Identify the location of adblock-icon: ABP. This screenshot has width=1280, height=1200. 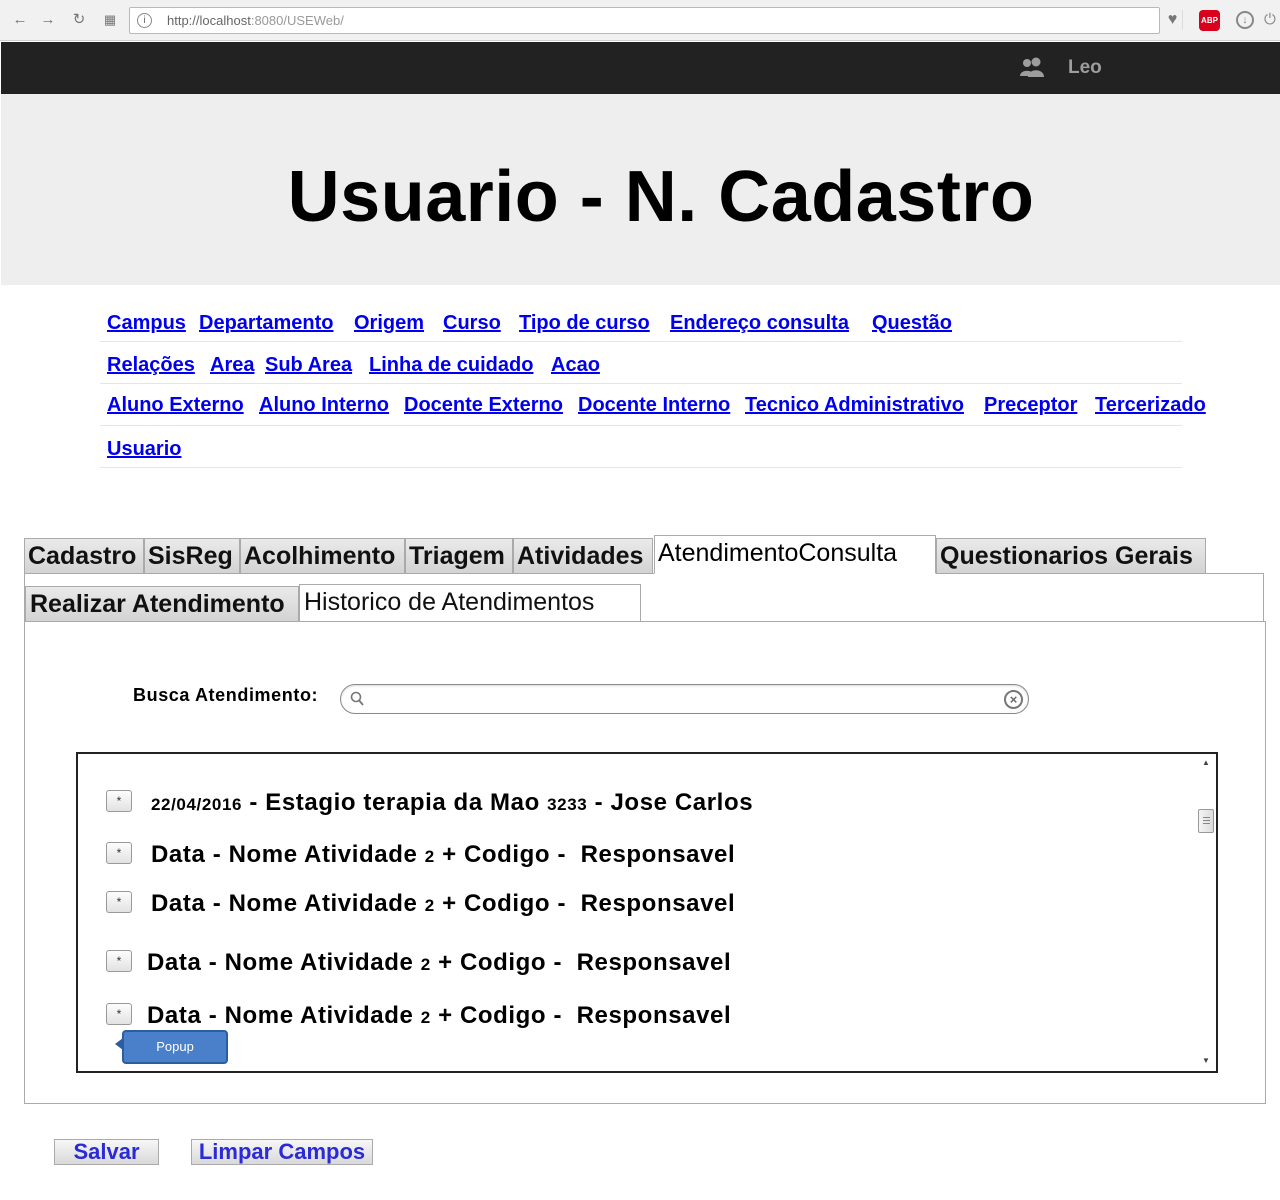
(1209, 20).